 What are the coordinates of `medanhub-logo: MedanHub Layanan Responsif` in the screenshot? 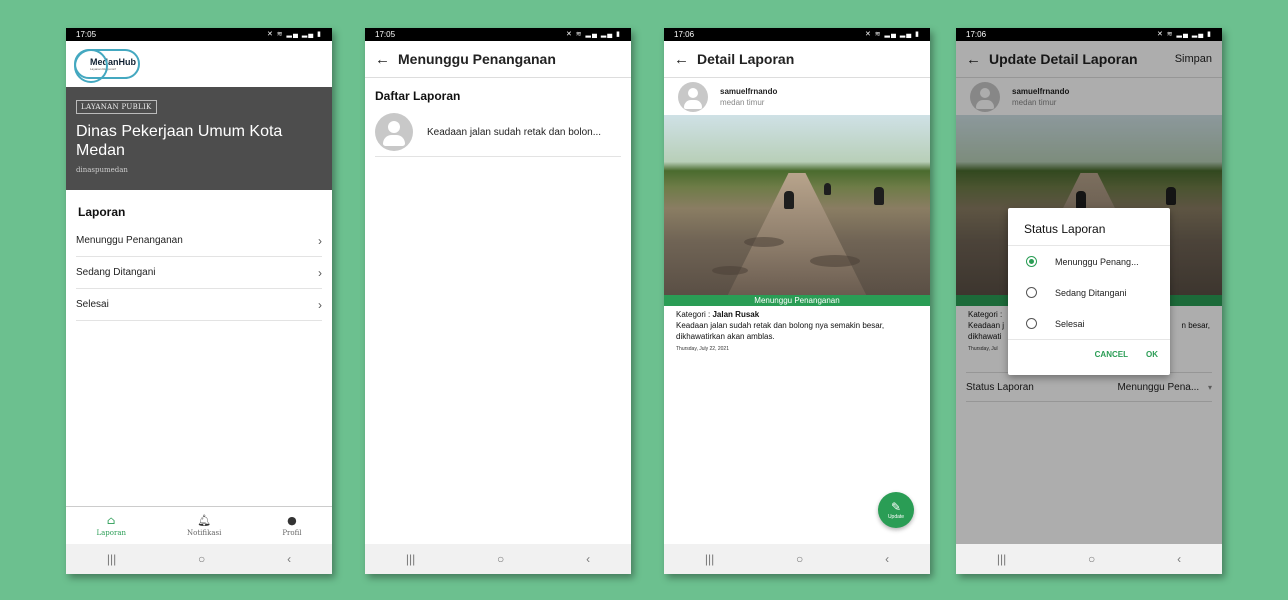 It's located at (107, 66).